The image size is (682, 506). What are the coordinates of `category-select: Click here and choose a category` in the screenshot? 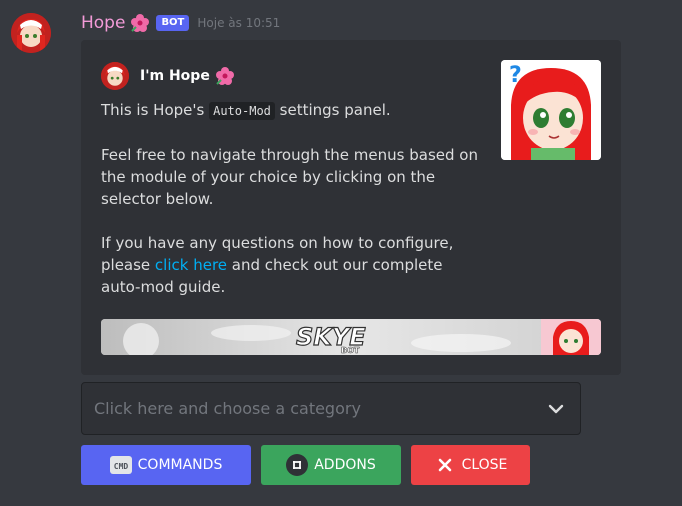 It's located at (331, 408).